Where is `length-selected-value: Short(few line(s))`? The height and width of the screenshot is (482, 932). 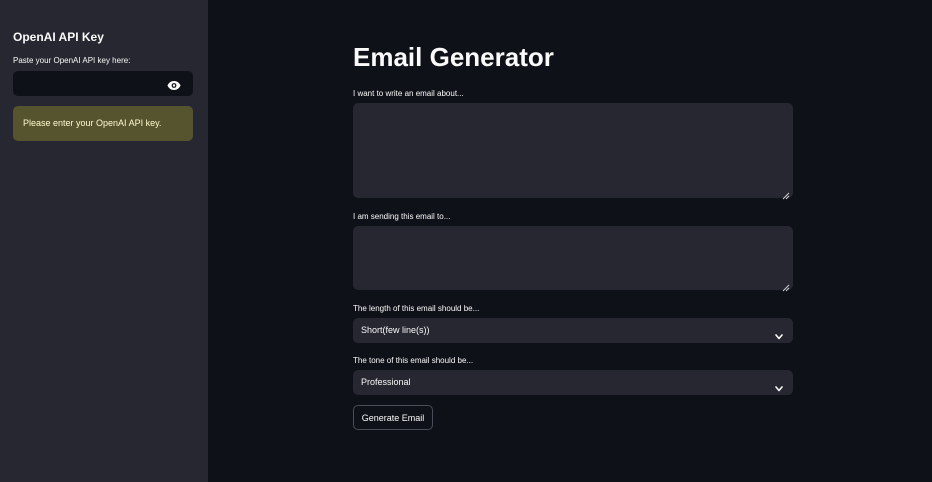
length-selected-value: Short(few line(s)) is located at coordinates (395, 330).